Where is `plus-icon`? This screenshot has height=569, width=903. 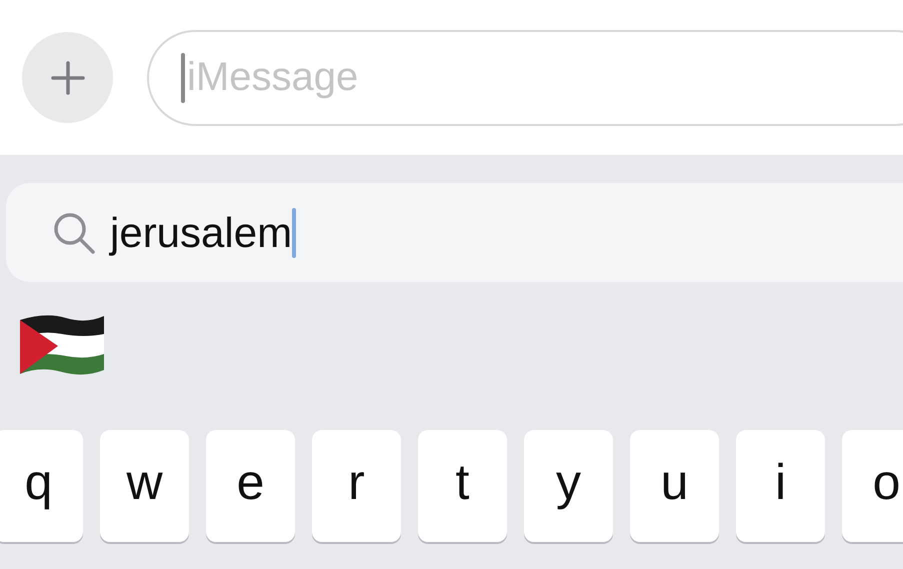
plus-icon is located at coordinates (67, 77).